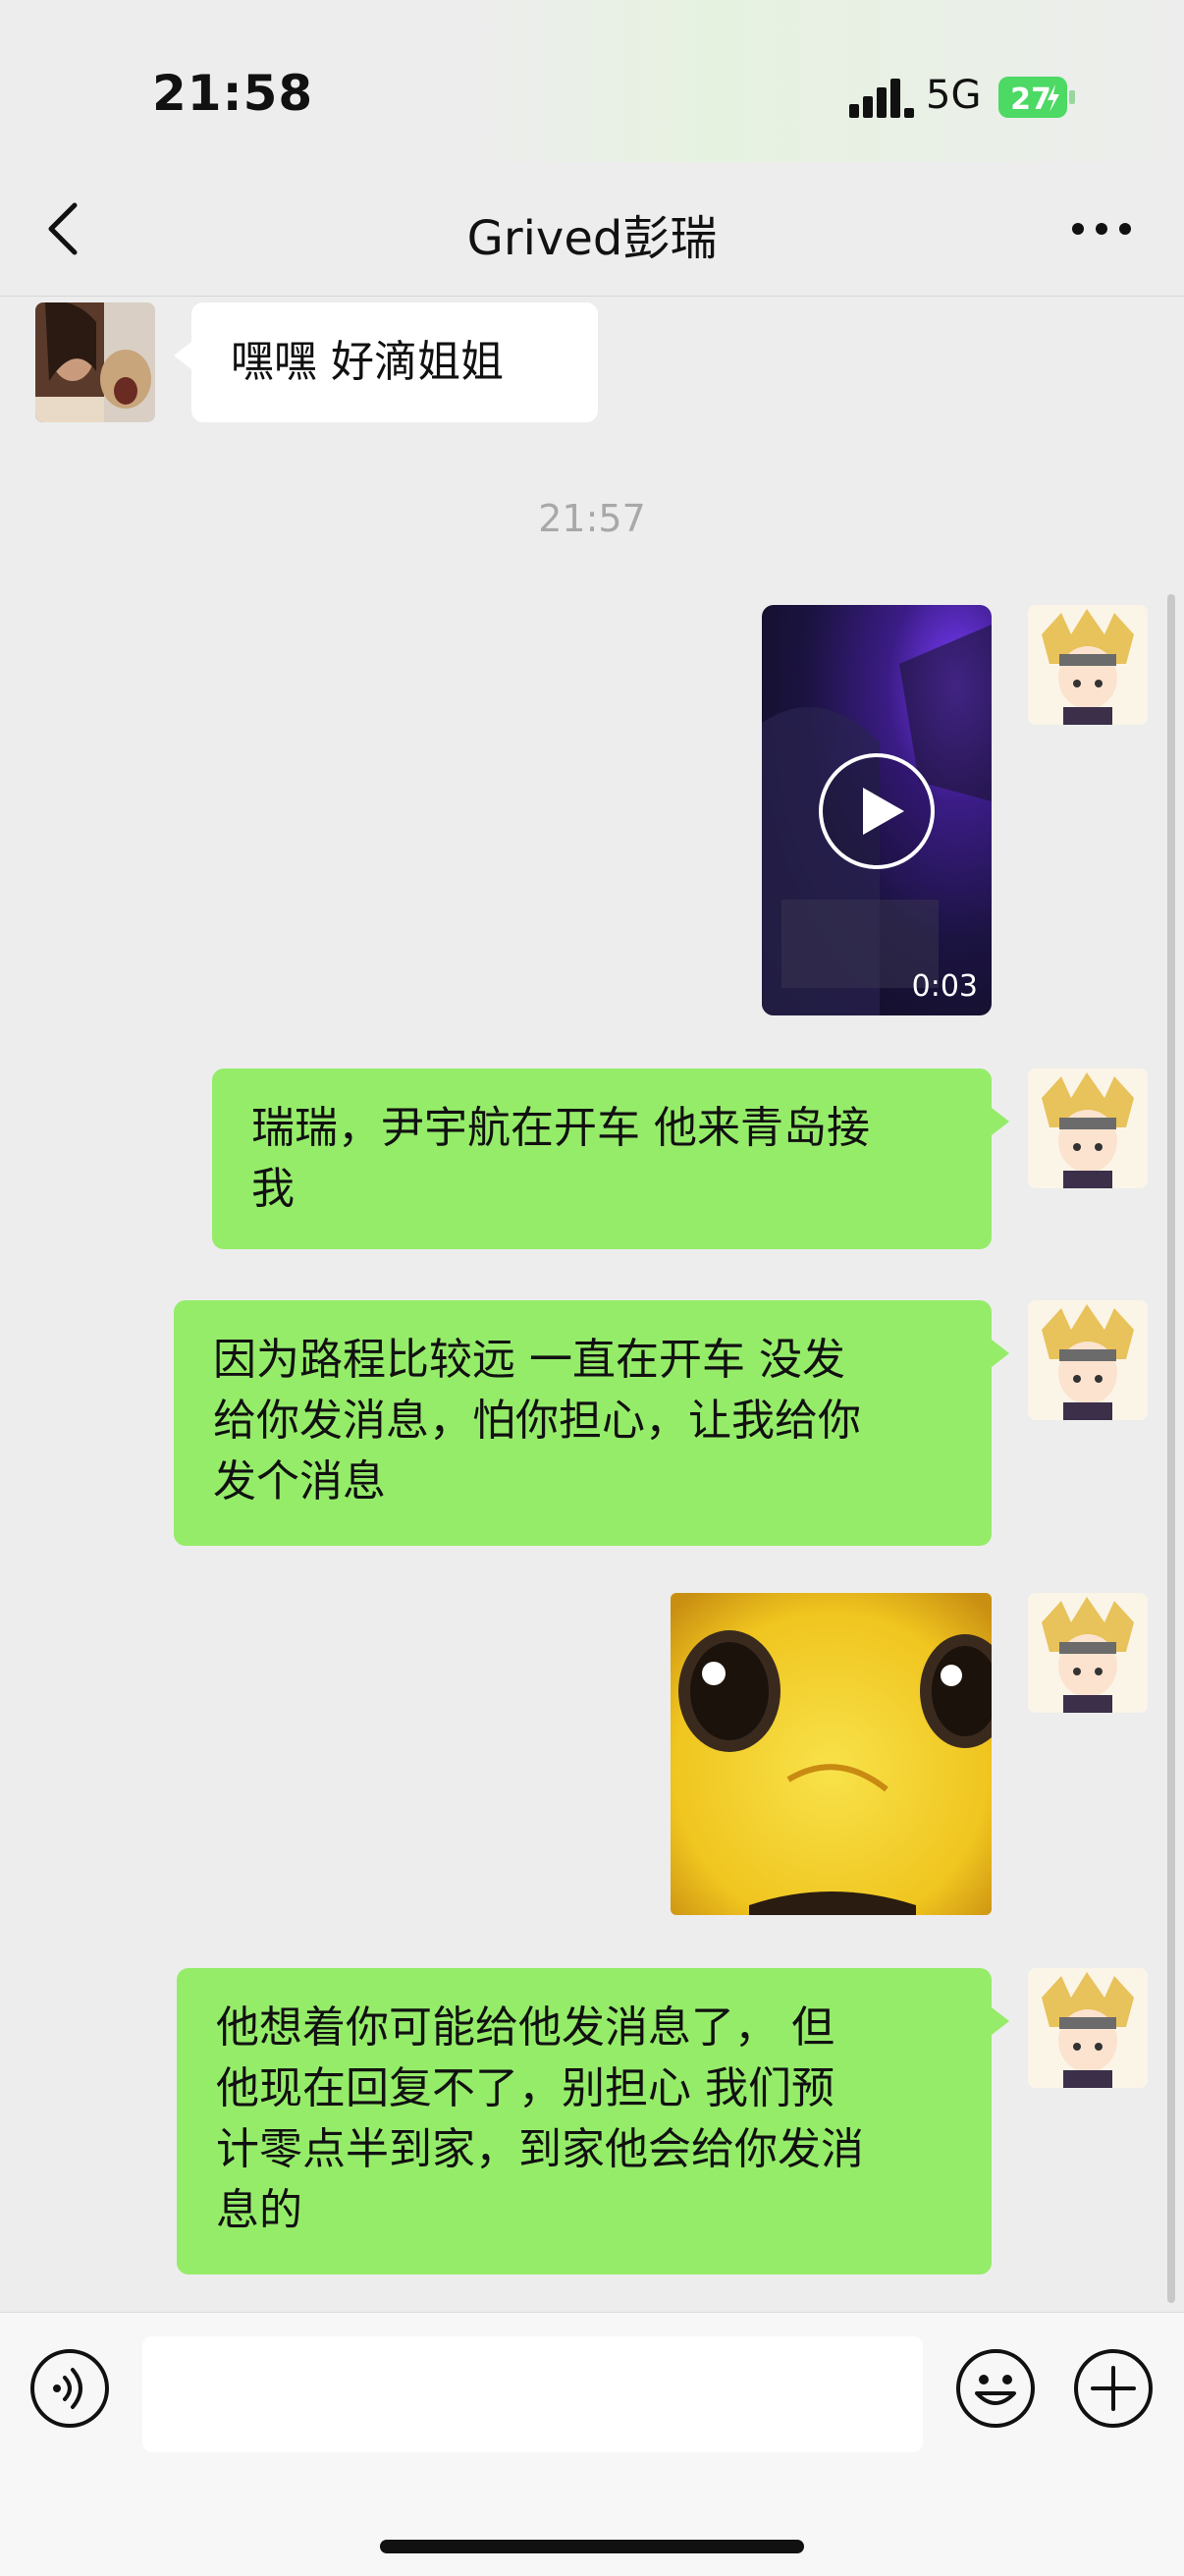 The width and height of the screenshot is (1184, 2576). I want to click on chat-title: Grived彭瑞, so click(592, 238).